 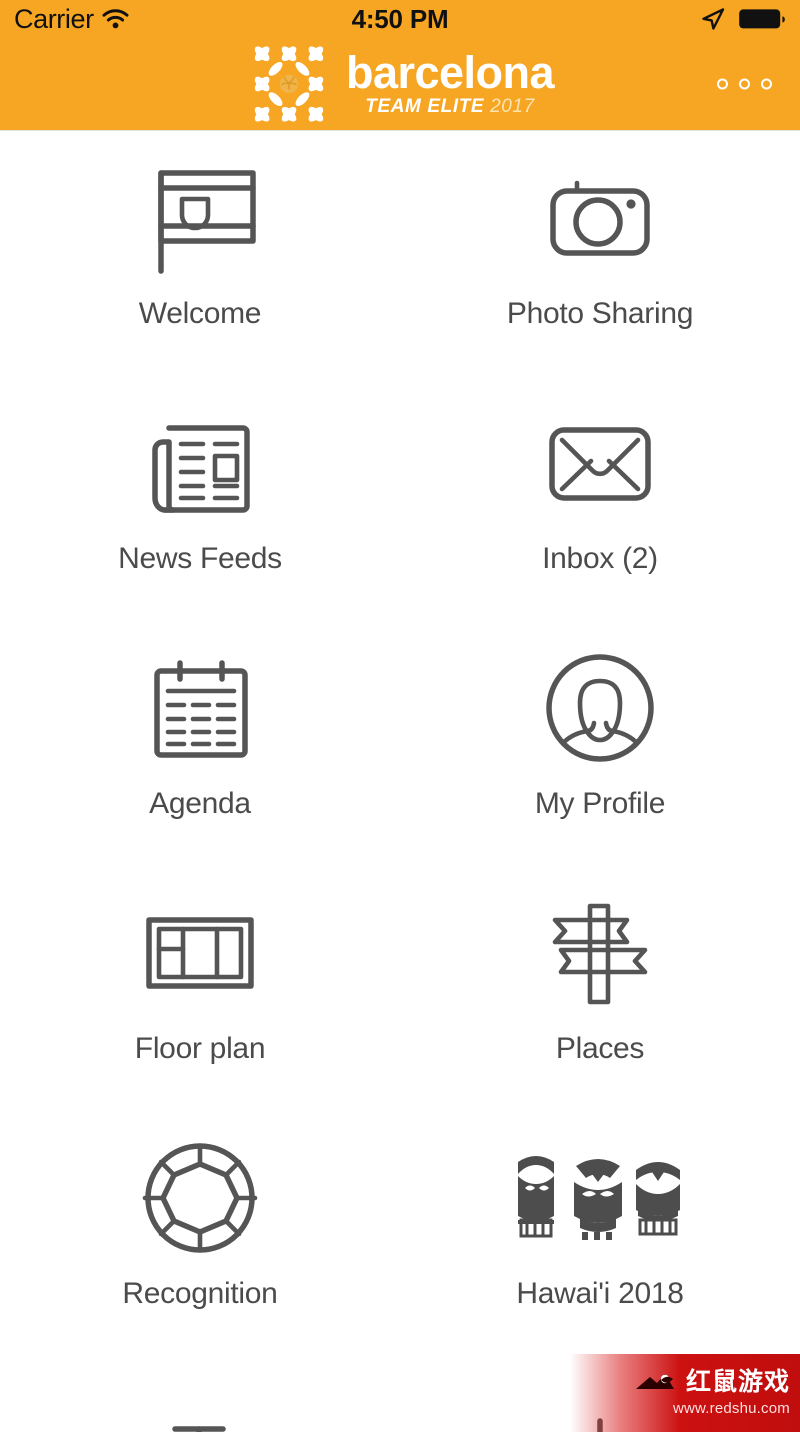 What do you see at coordinates (600, 1293) in the screenshot?
I see `menu-item-label: Hawai'i 2018` at bounding box center [600, 1293].